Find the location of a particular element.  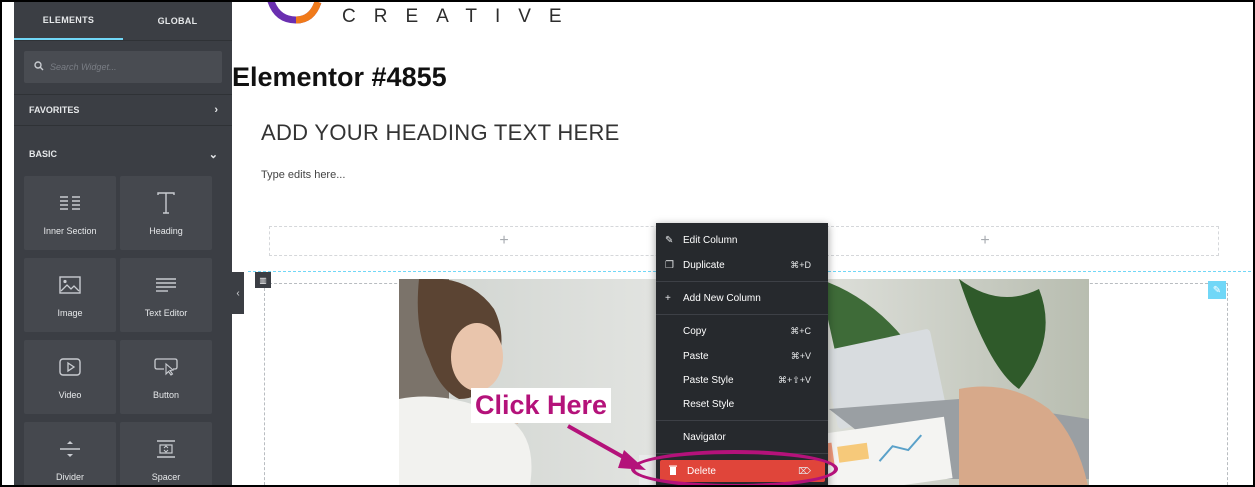

menu-item-navigator: Navigator is located at coordinates (742, 437).